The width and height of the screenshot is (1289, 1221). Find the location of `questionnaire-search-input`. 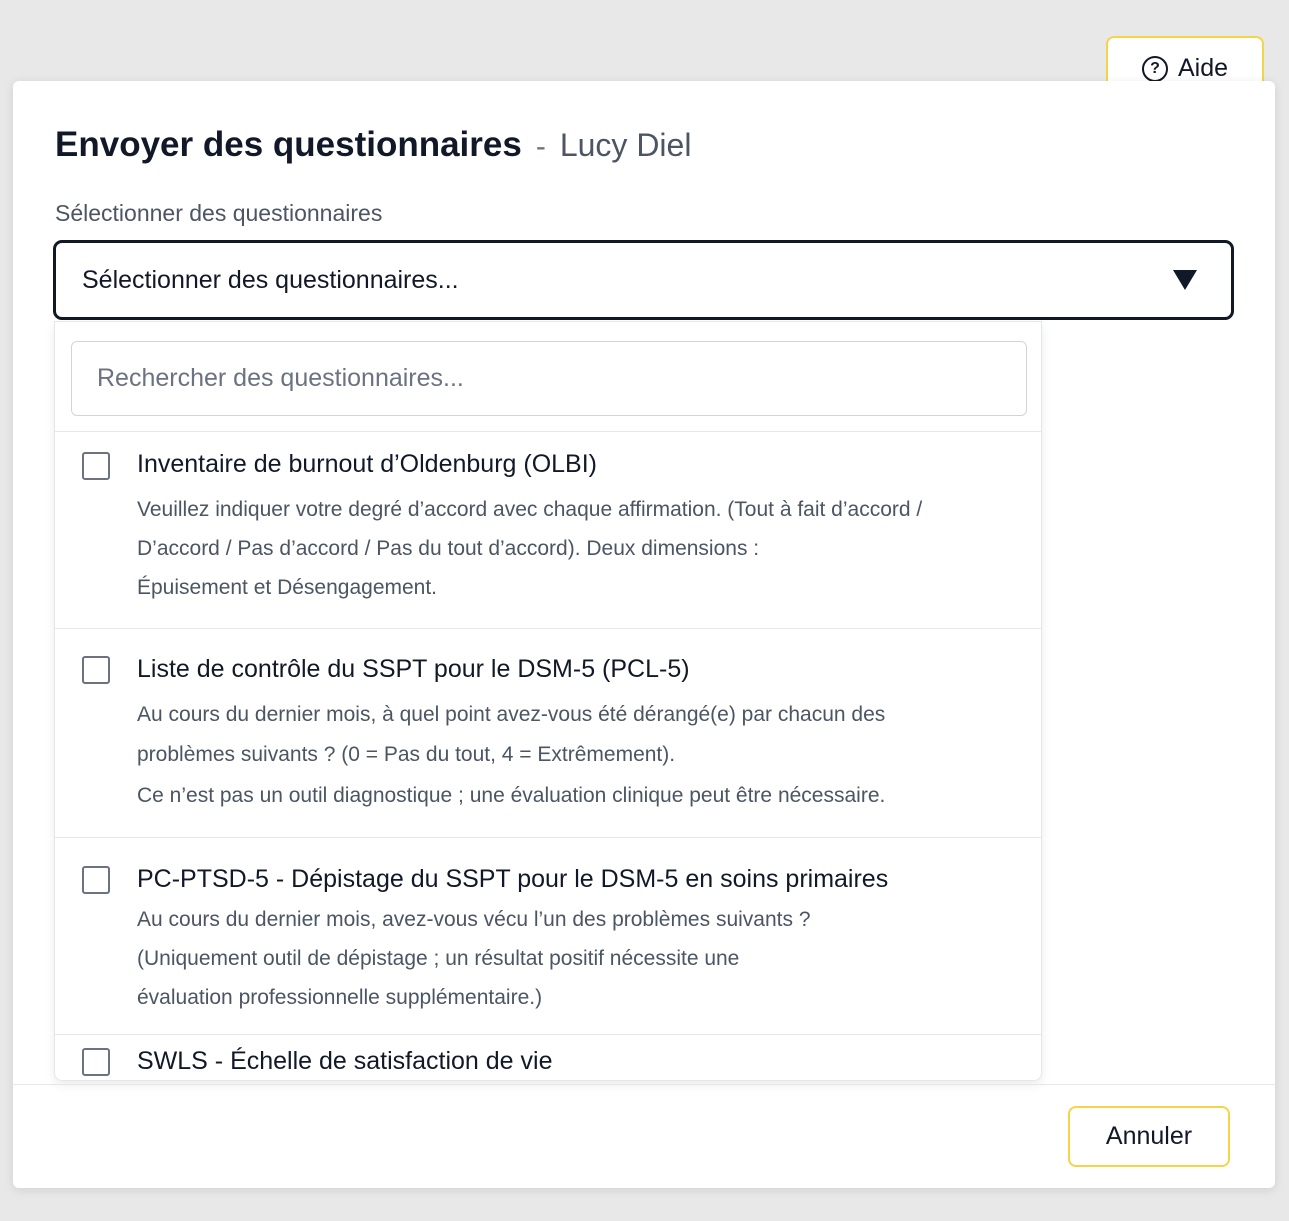

questionnaire-search-input is located at coordinates (549, 378).